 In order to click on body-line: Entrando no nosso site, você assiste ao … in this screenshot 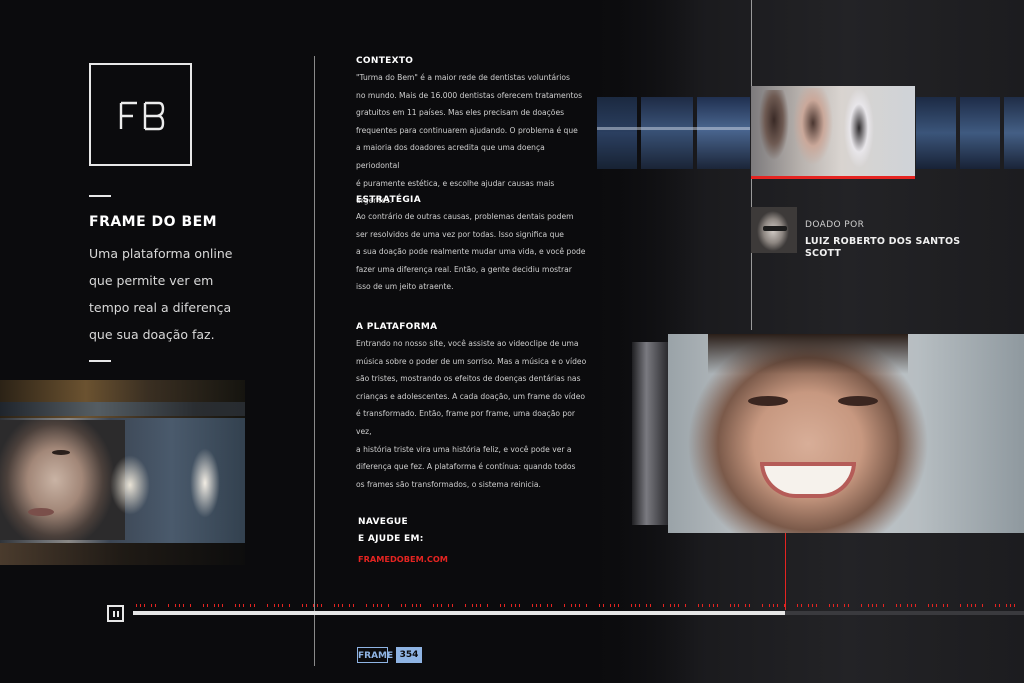, I will do `click(467, 343)`.